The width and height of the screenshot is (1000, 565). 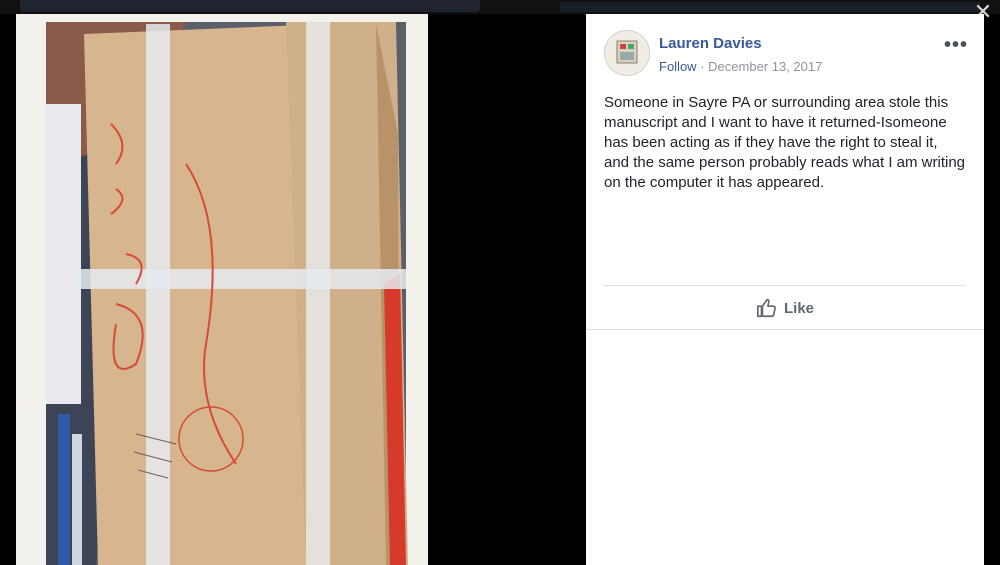 I want to click on like-button: Like, so click(x=785, y=308).